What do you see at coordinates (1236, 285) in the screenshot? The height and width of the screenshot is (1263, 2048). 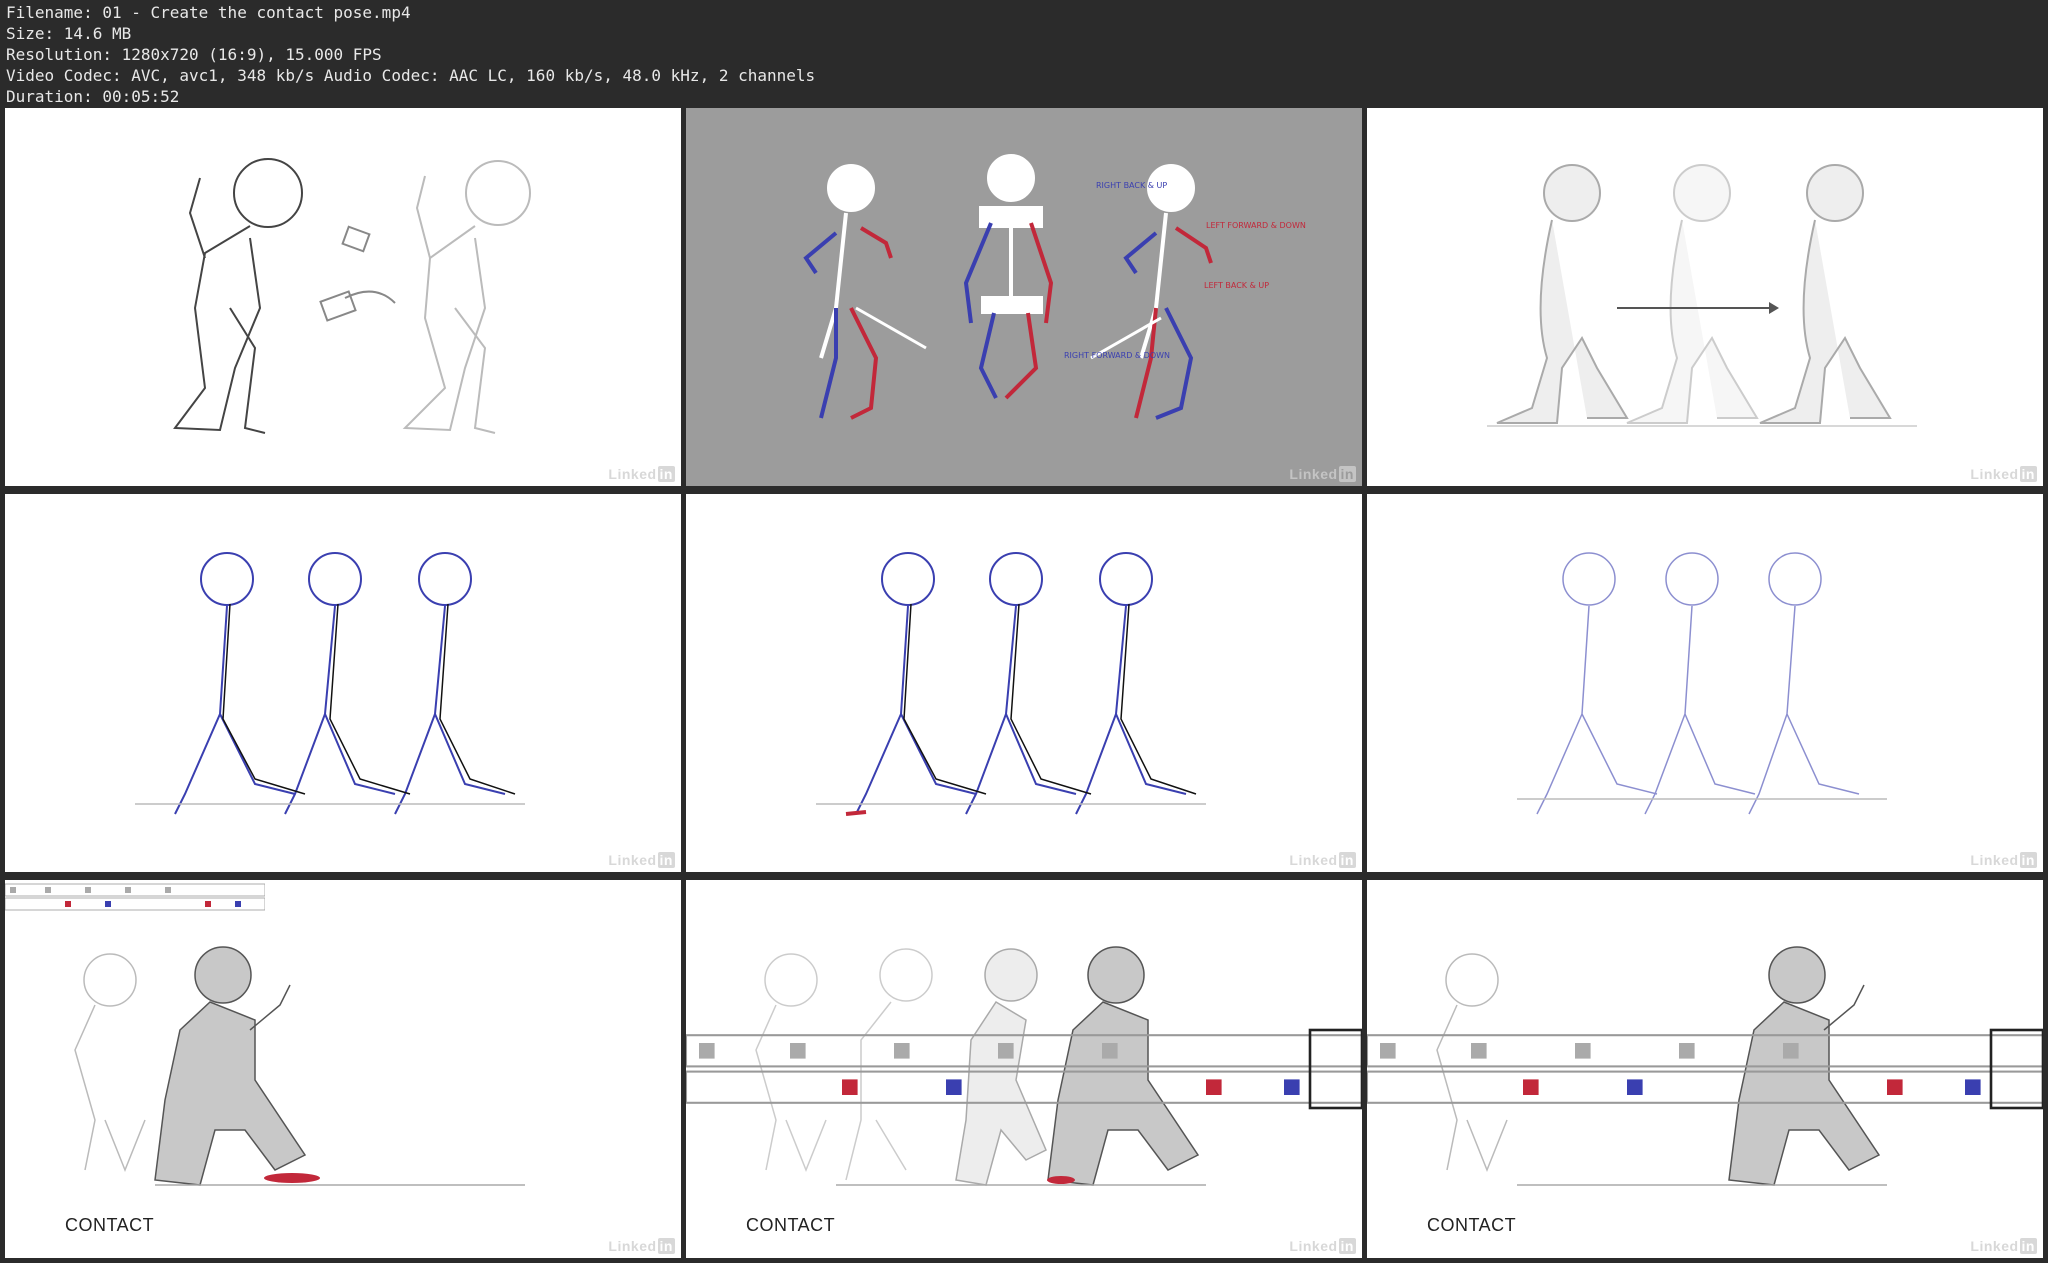 I see `annotation-left-back-up: LEFT BACK & UP` at bounding box center [1236, 285].